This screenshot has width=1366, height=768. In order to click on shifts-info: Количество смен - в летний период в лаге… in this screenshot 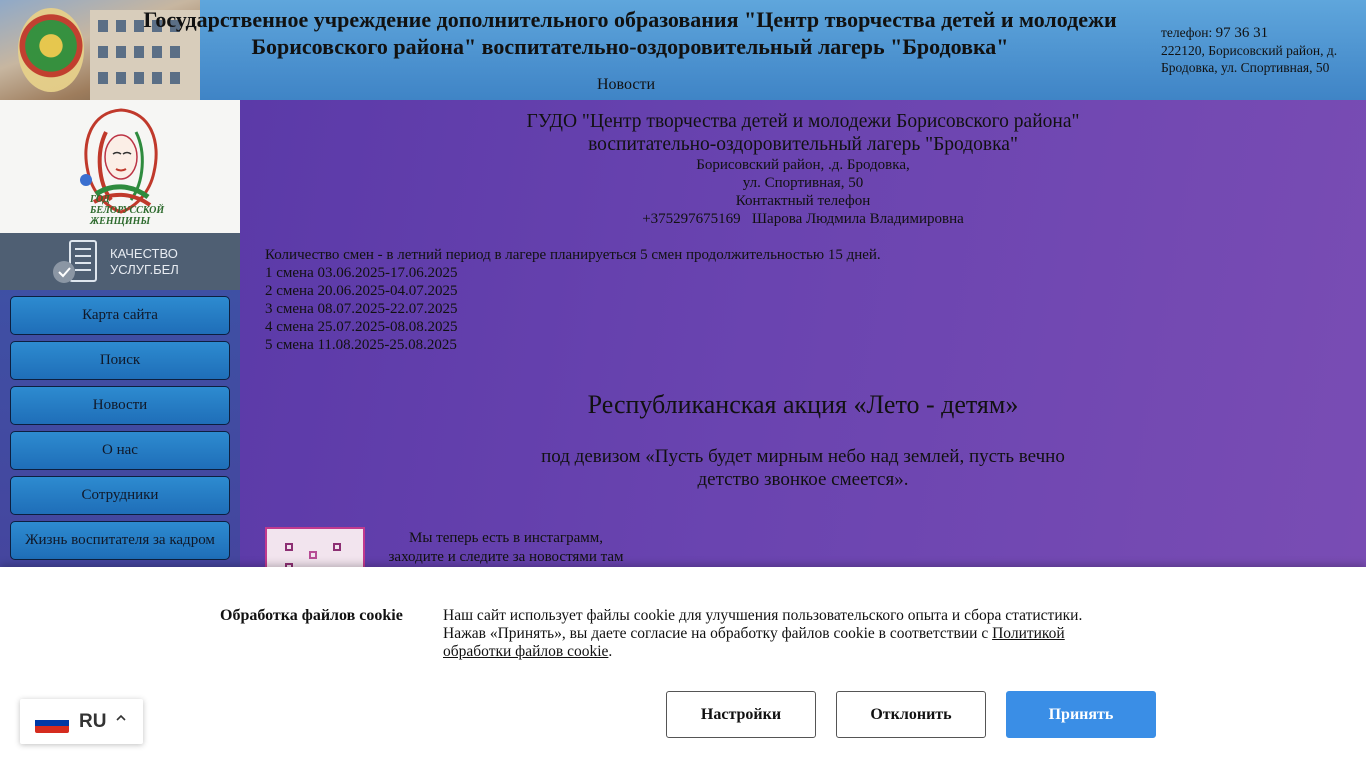, I will do `click(715, 300)`.